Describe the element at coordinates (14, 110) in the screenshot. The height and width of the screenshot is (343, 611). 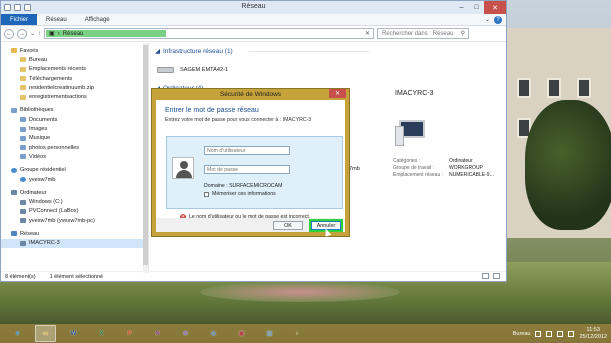
I see `libraries-icon` at that location.